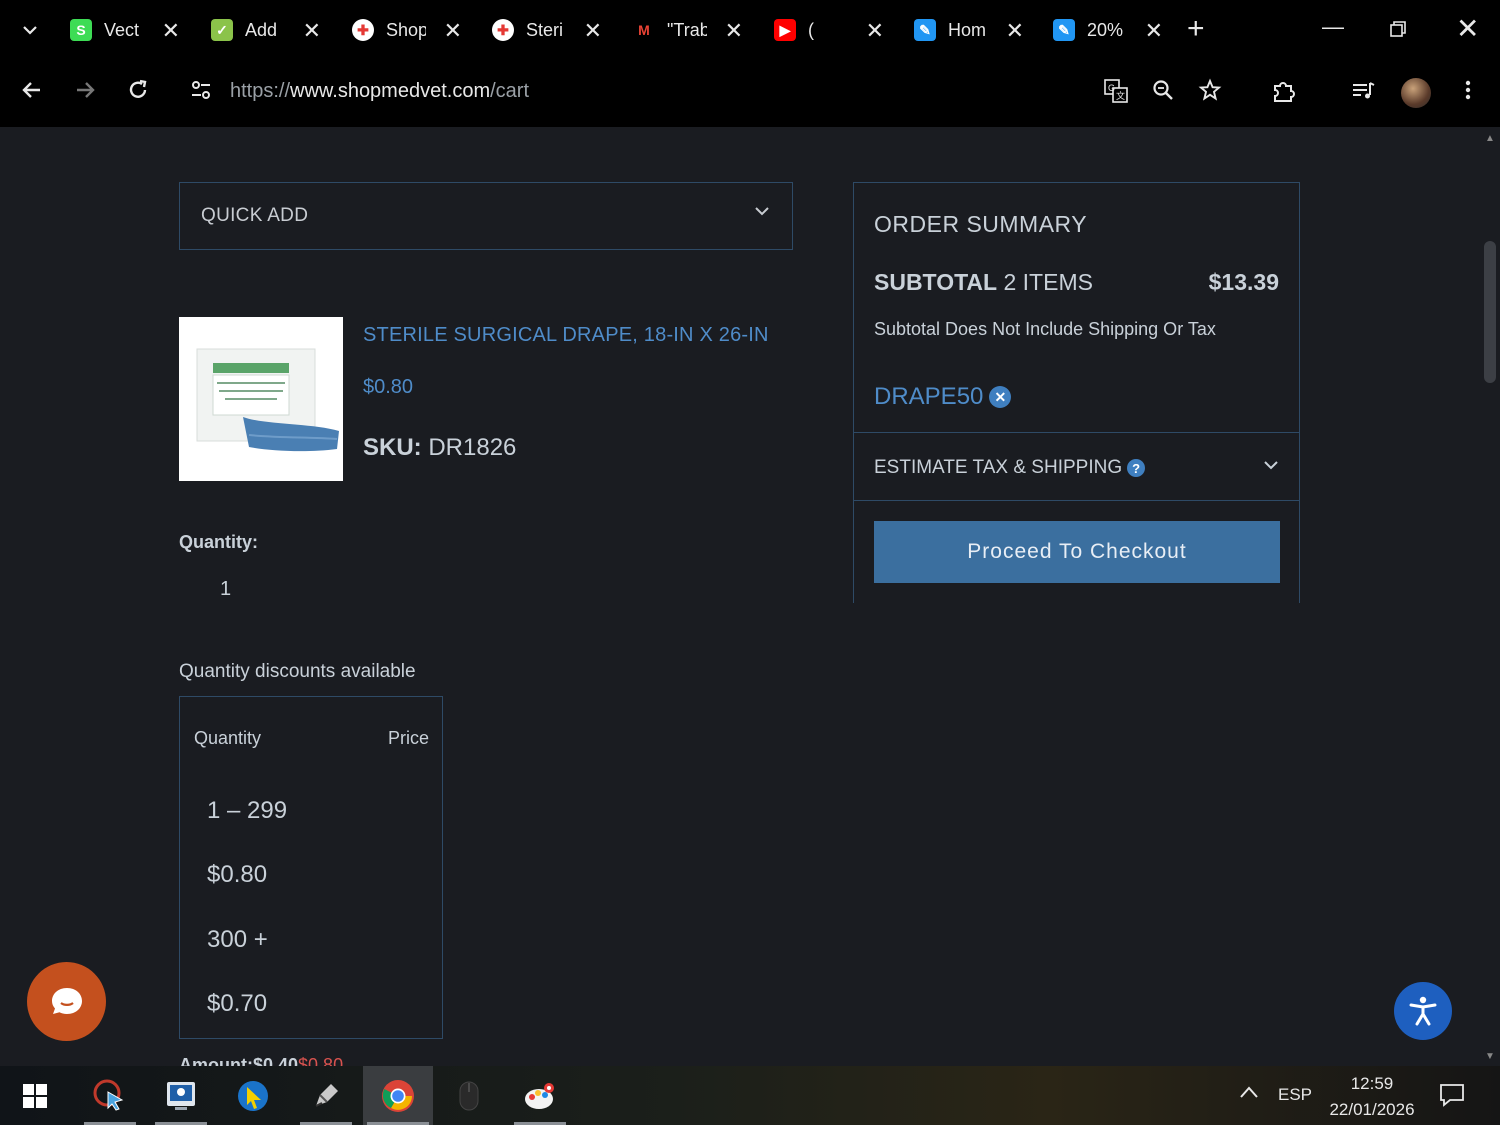  Describe the element at coordinates (811, 29) in the screenshot. I see `tab-title: (` at that location.